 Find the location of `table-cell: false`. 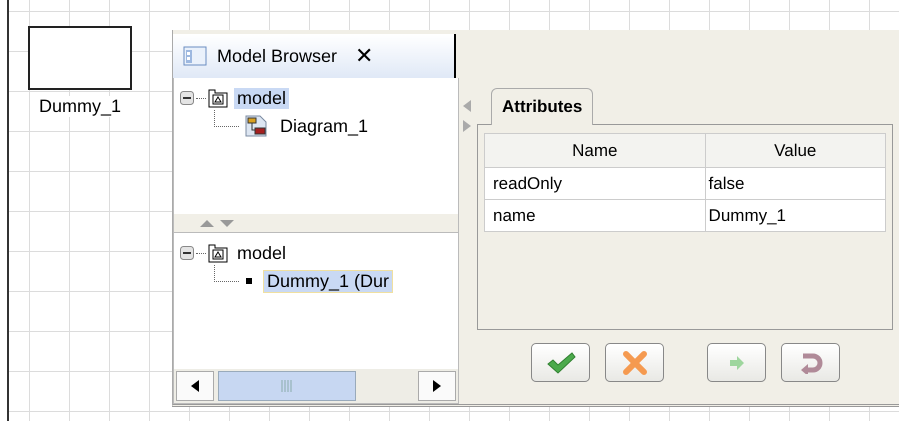

table-cell: false is located at coordinates (795, 184).